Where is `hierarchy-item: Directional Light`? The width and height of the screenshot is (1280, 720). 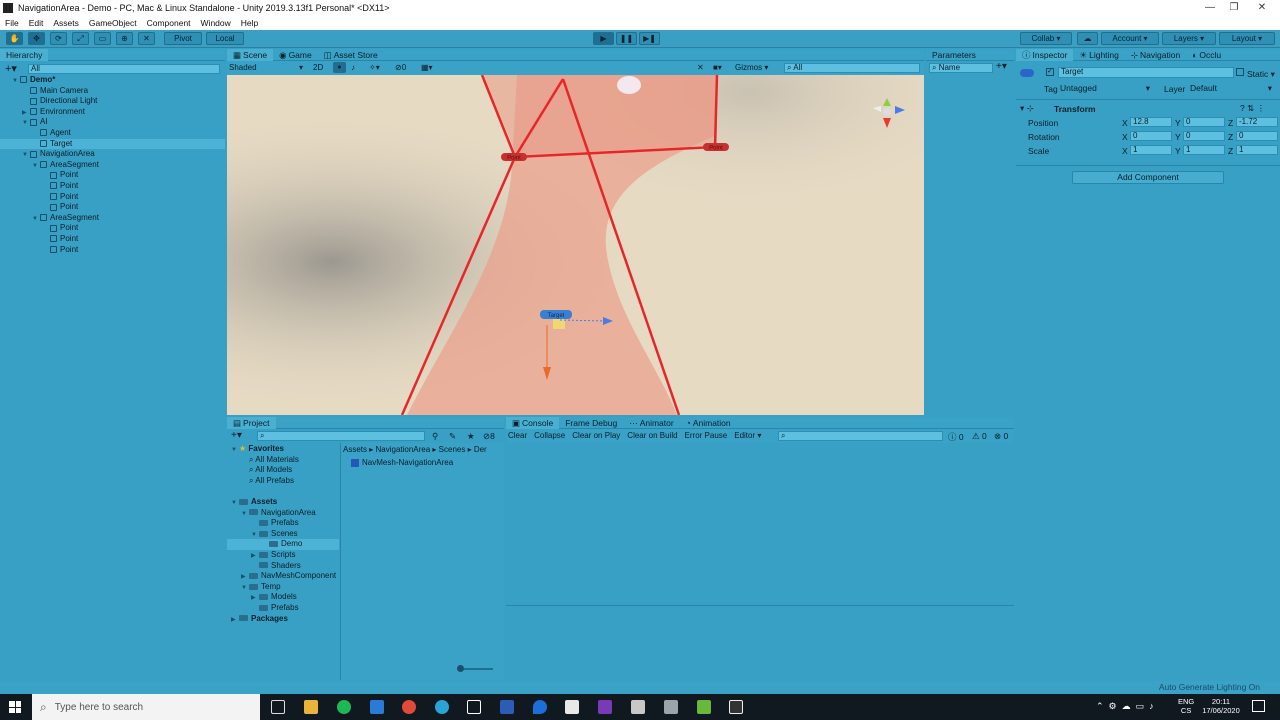
hierarchy-item: Directional Light is located at coordinates (112, 101).